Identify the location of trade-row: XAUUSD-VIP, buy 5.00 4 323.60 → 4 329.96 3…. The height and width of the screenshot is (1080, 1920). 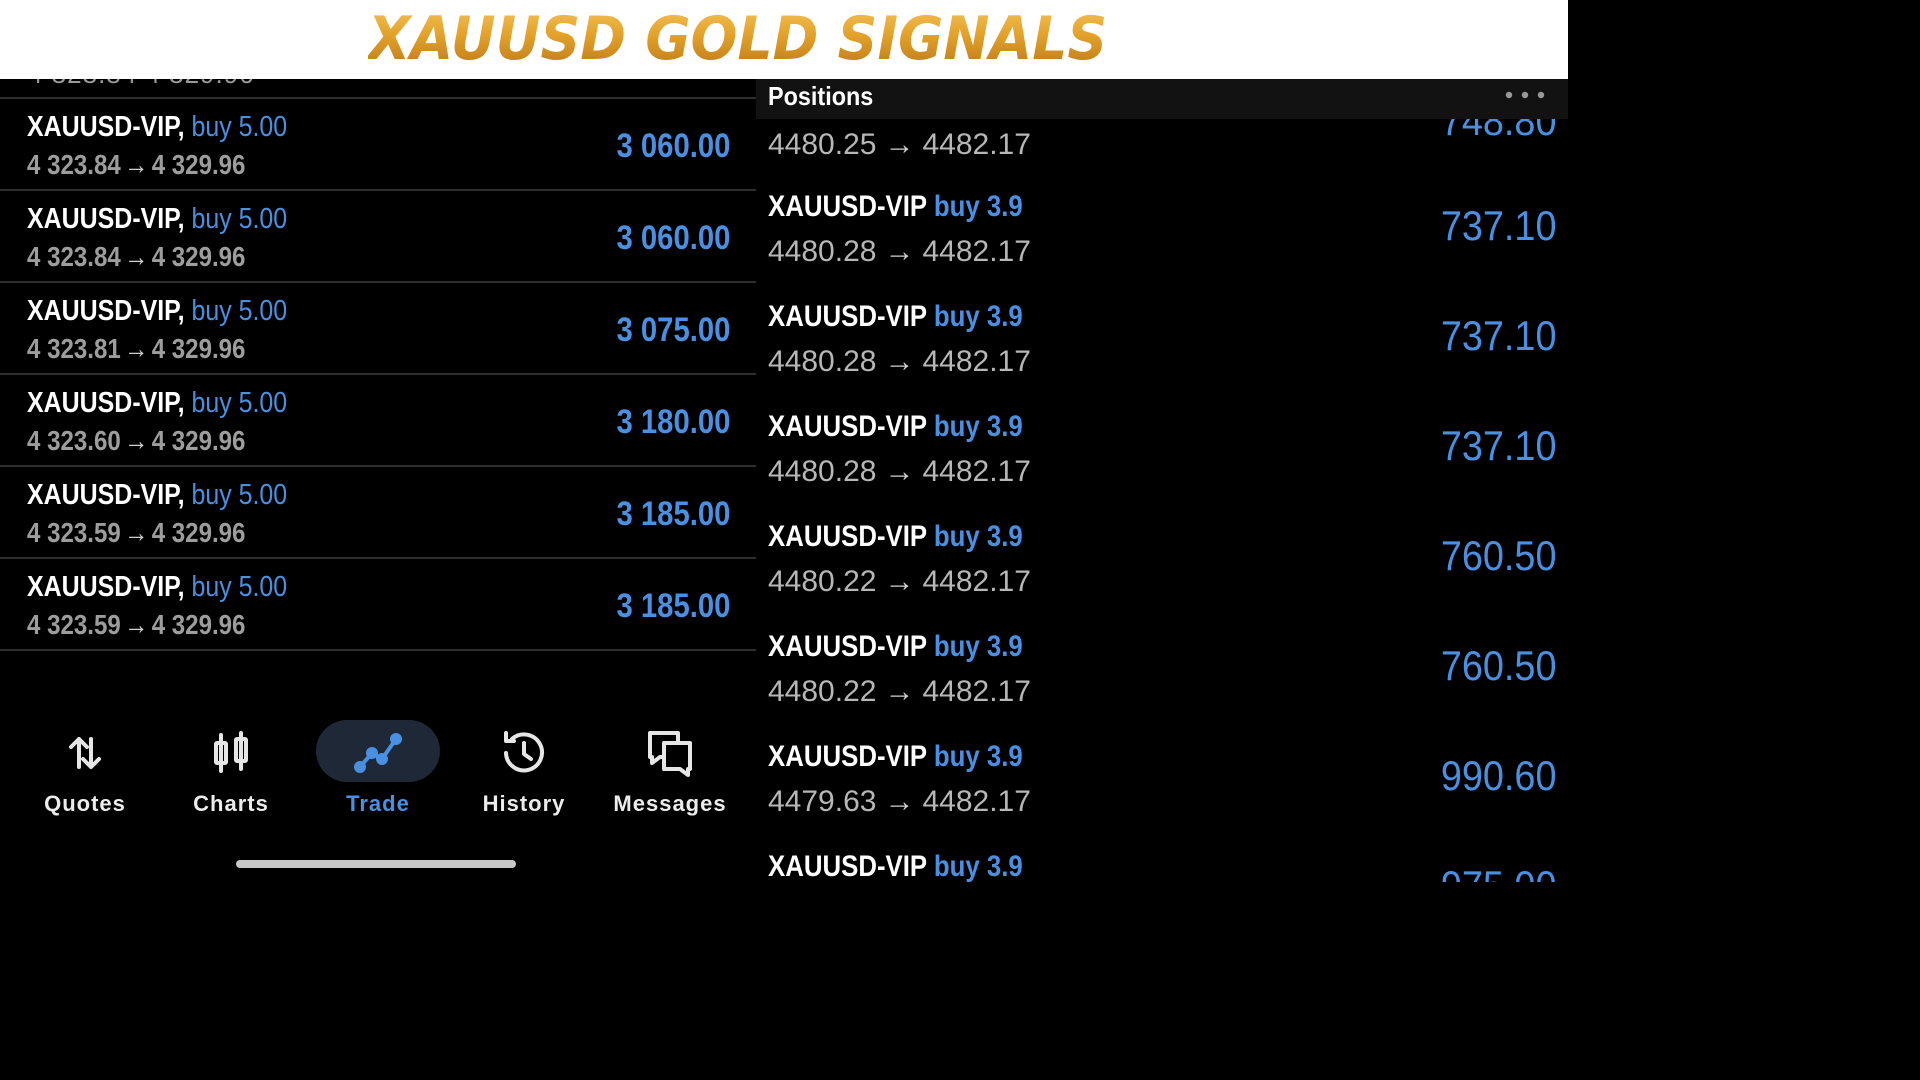
(378, 421).